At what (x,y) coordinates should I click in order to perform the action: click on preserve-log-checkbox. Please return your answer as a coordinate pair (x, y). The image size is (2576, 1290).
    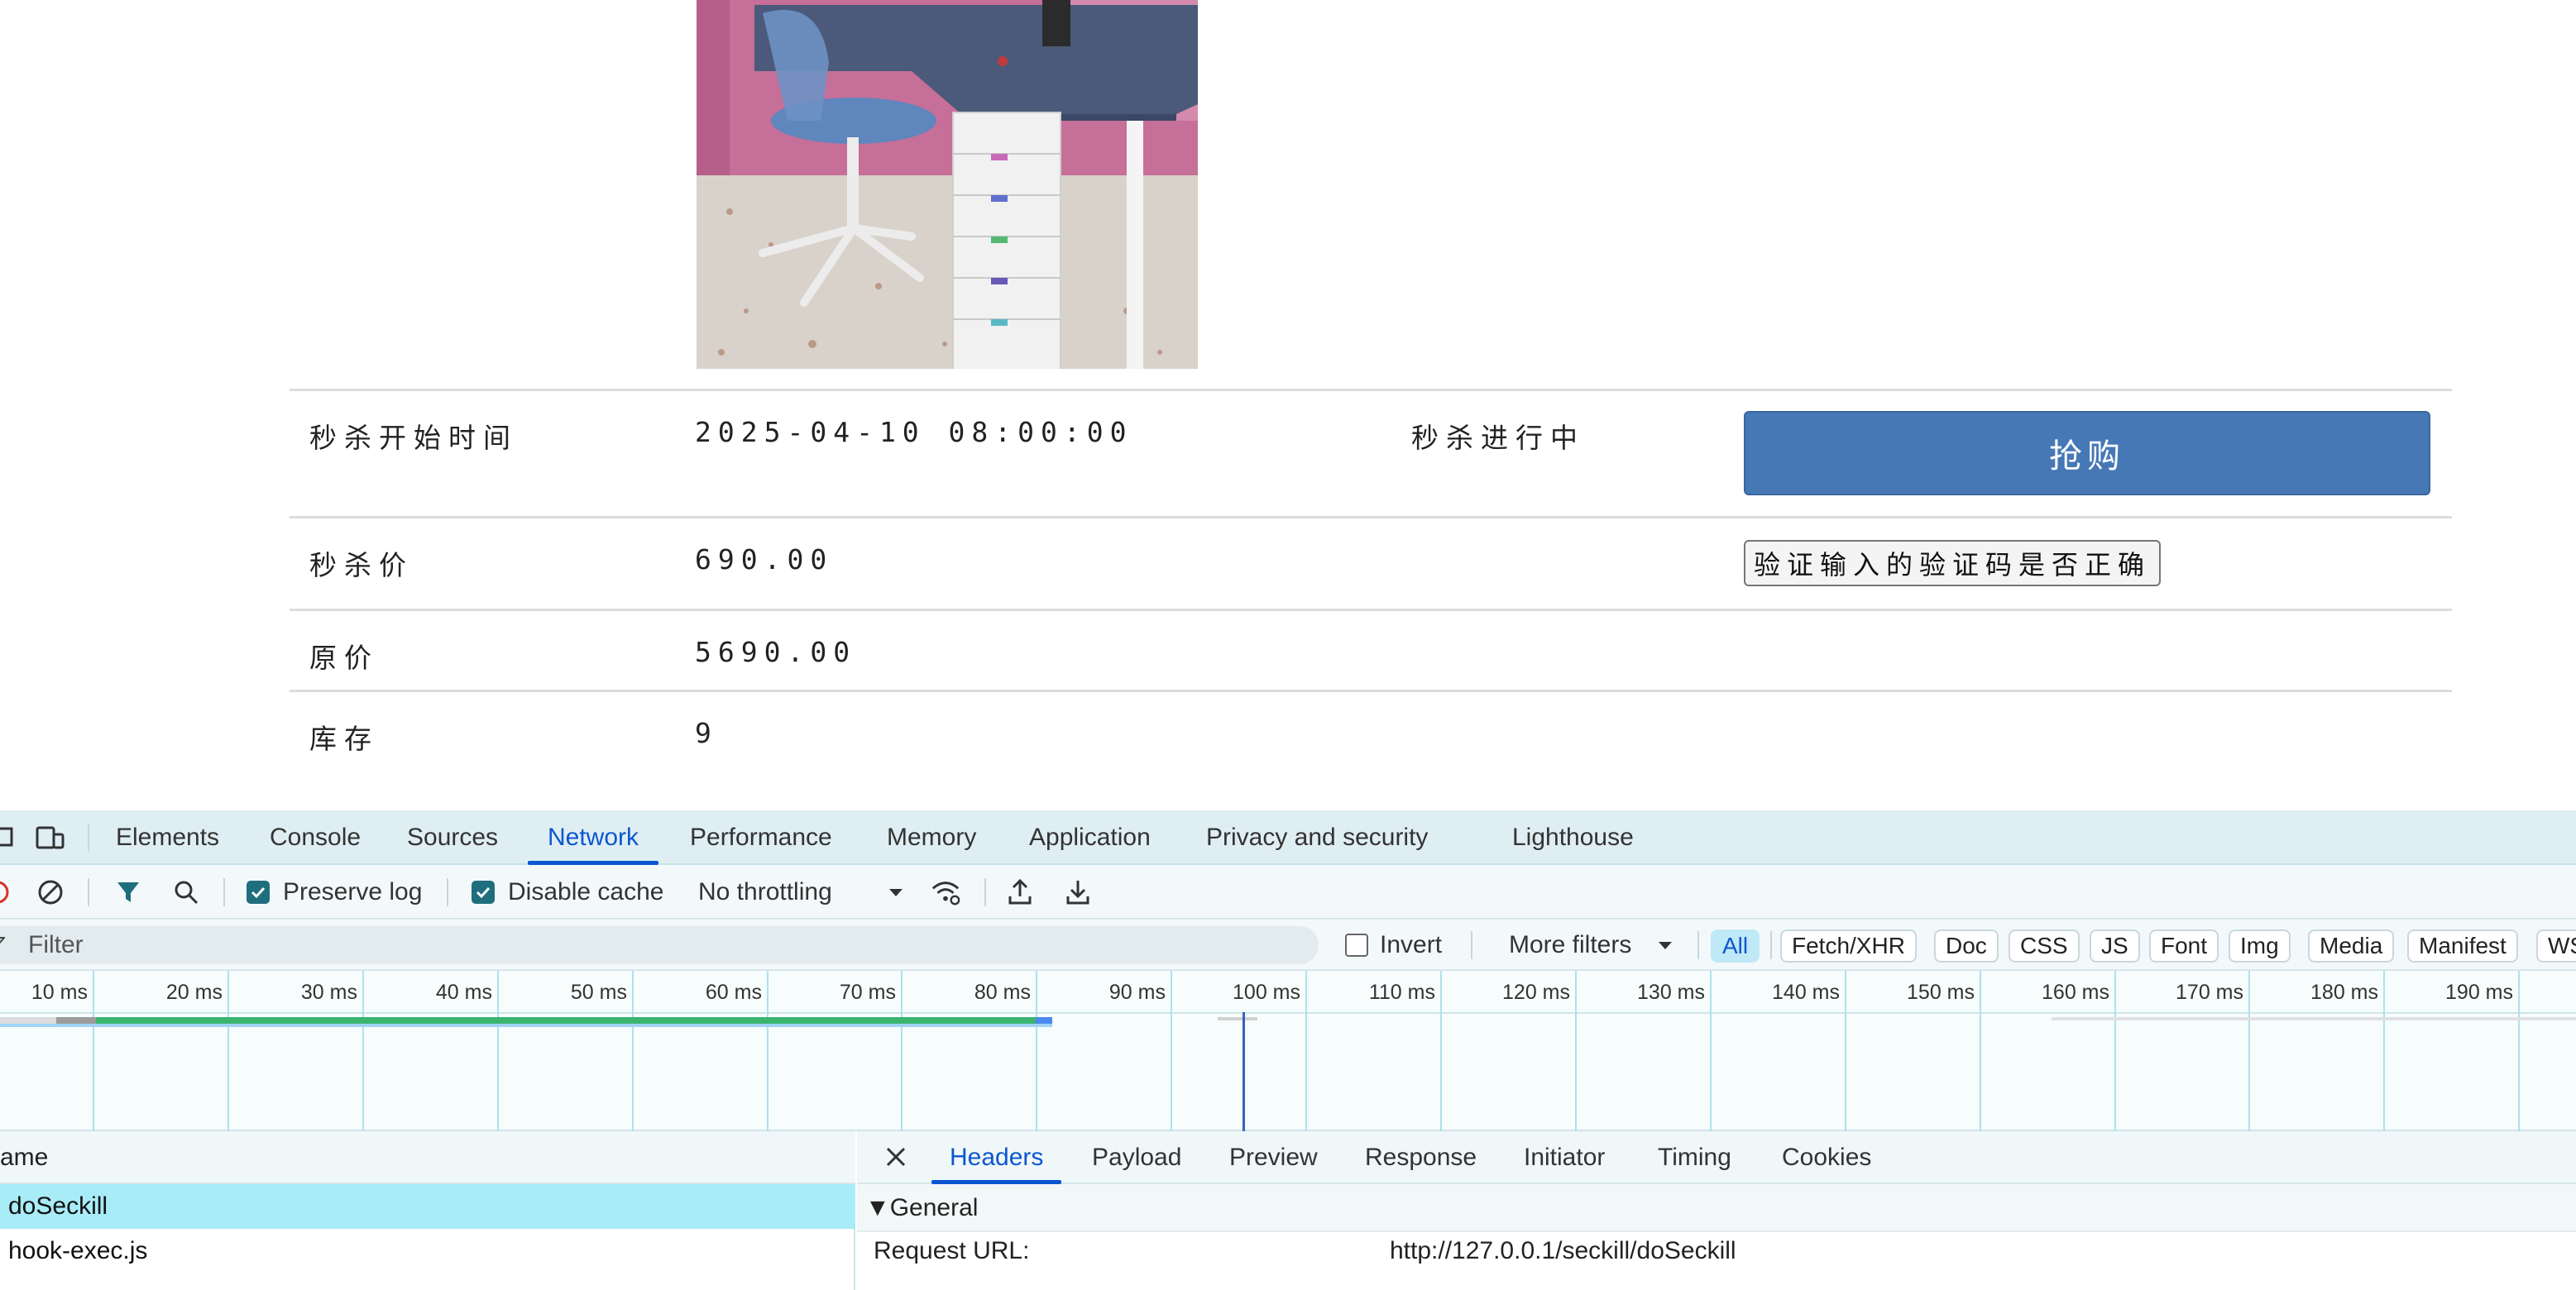
    Looking at the image, I should click on (258, 892).